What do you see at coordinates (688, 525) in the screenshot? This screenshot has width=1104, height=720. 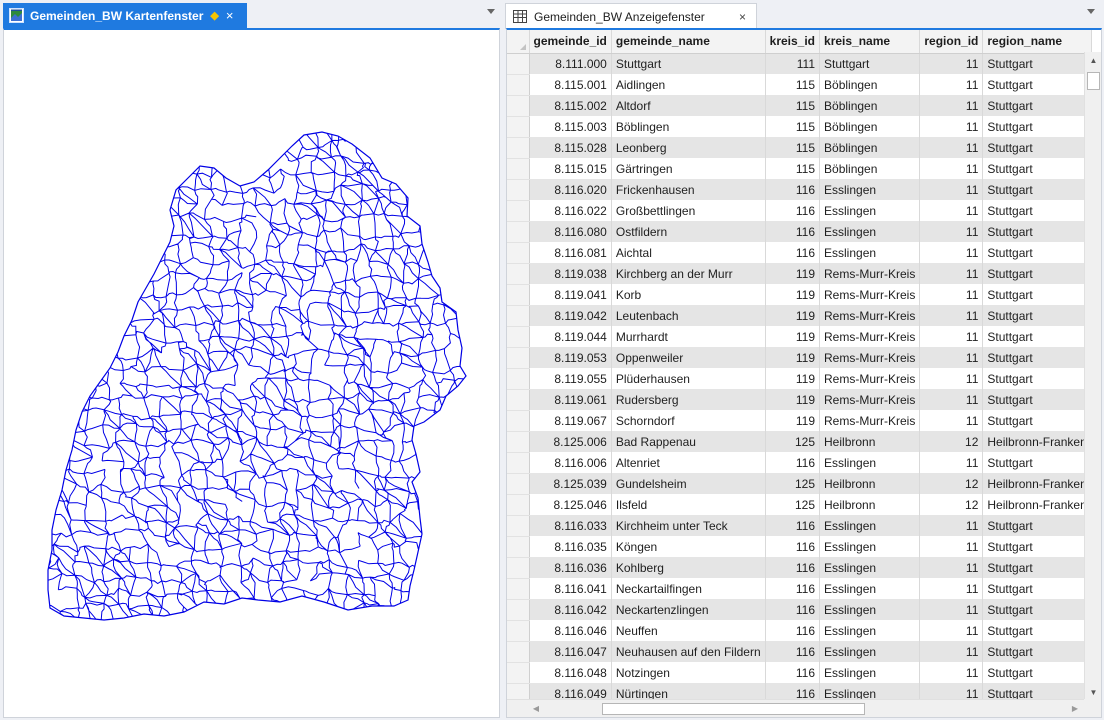 I see `table-cell-gemeinde-name: Kirchheim unter Teck` at bounding box center [688, 525].